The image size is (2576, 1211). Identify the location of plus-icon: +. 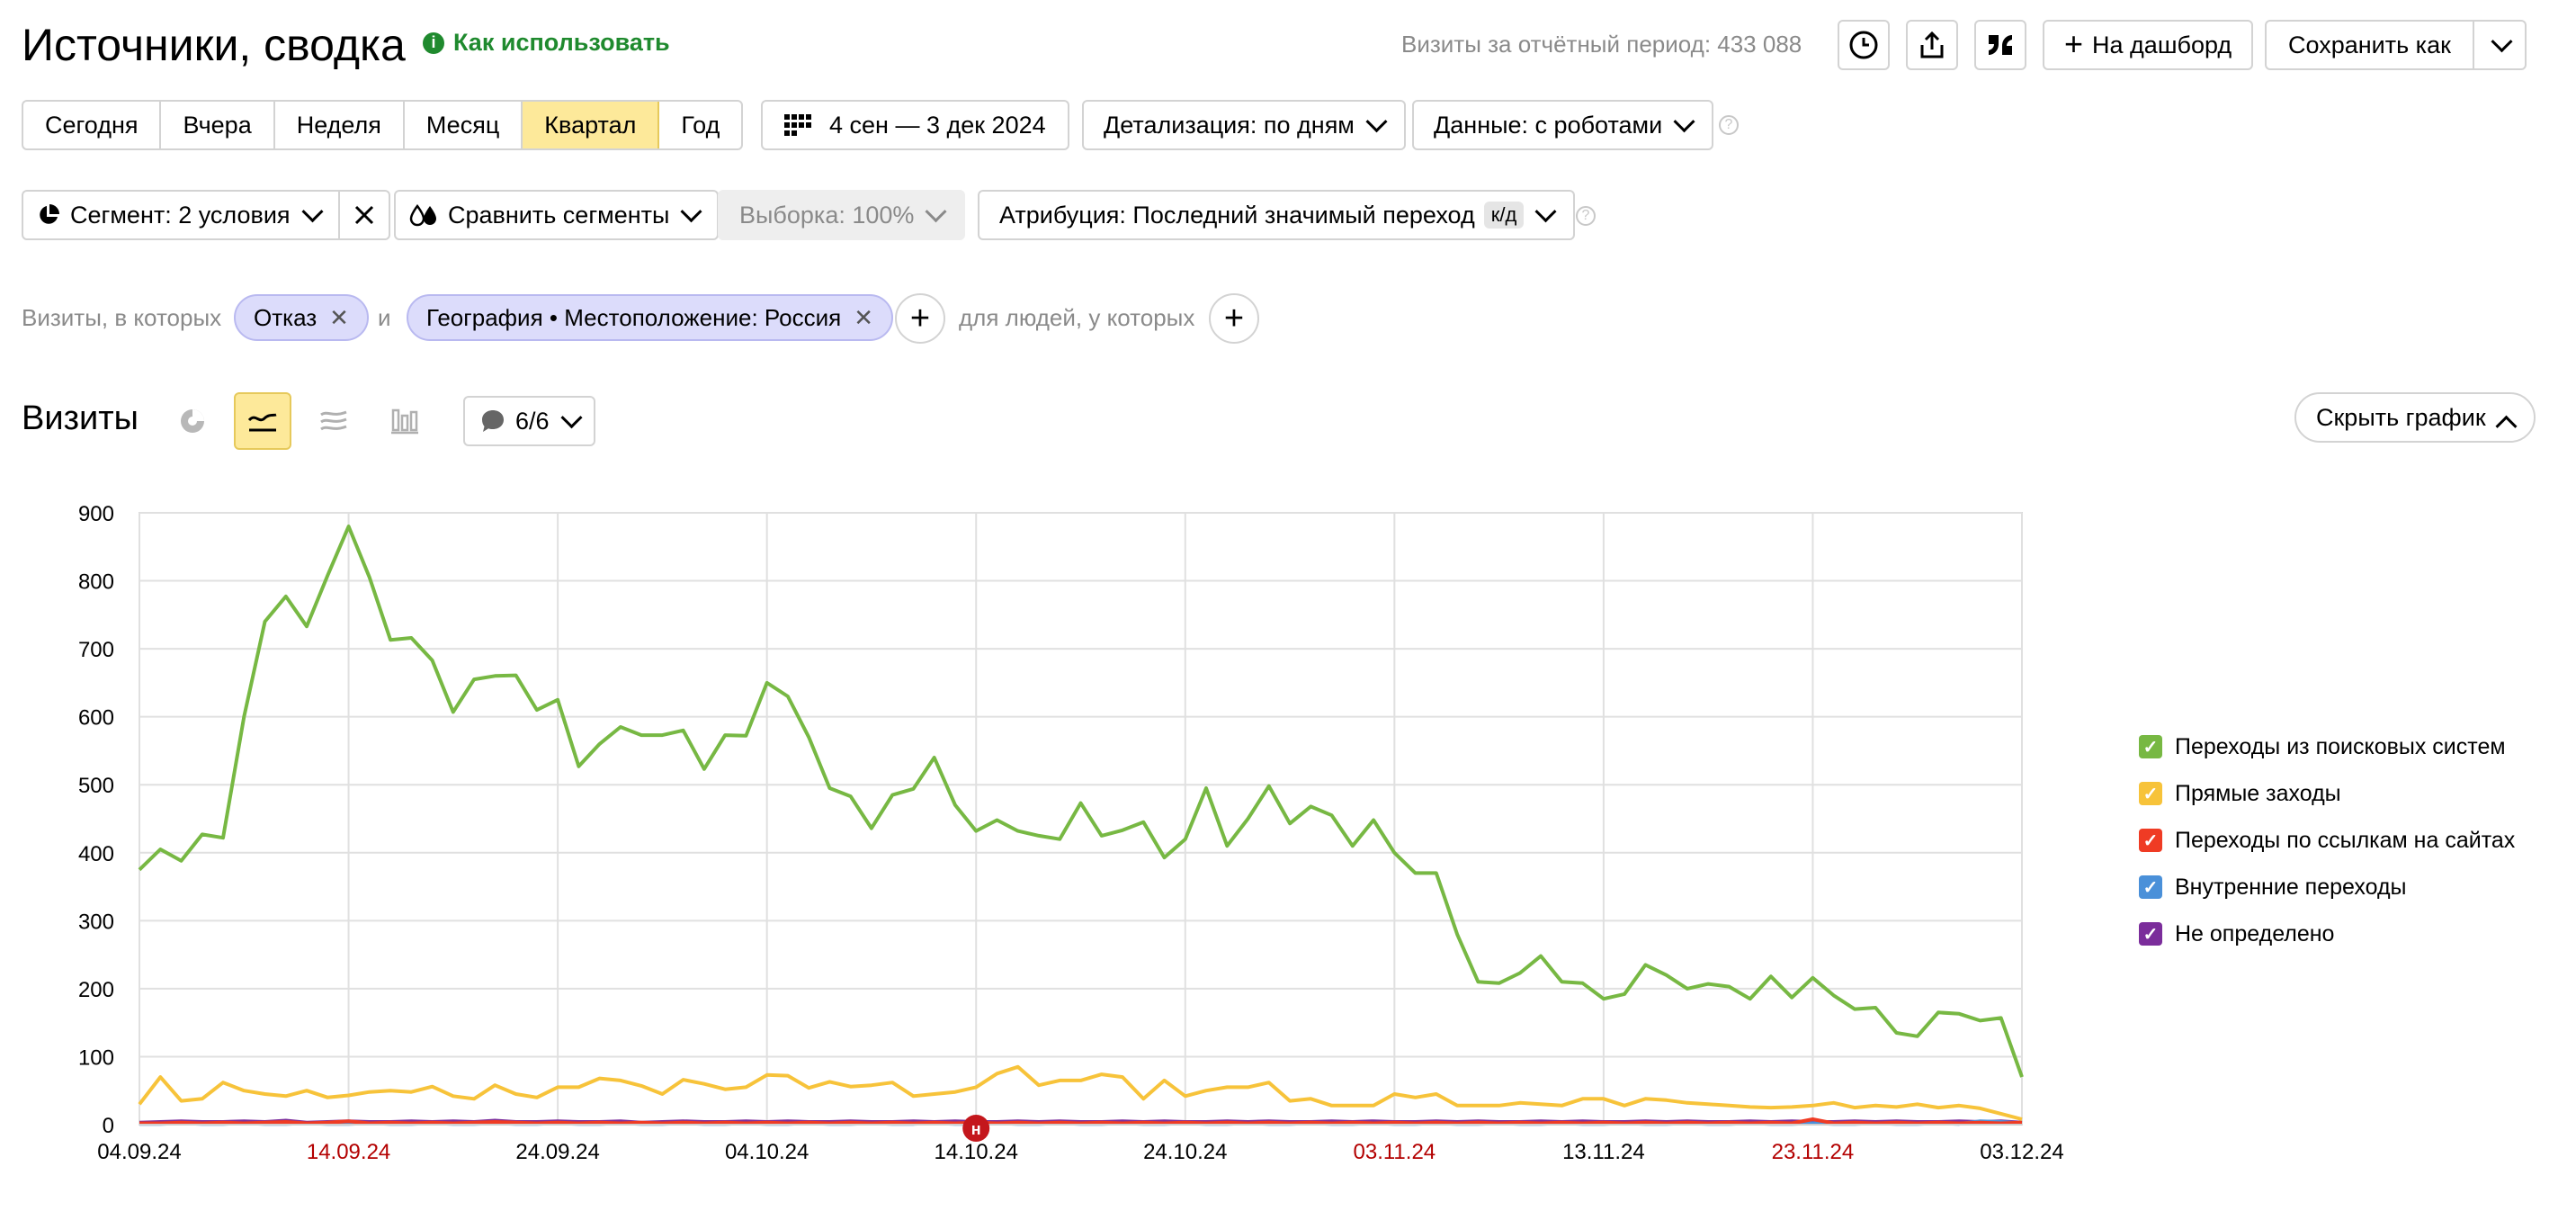
(2074, 43).